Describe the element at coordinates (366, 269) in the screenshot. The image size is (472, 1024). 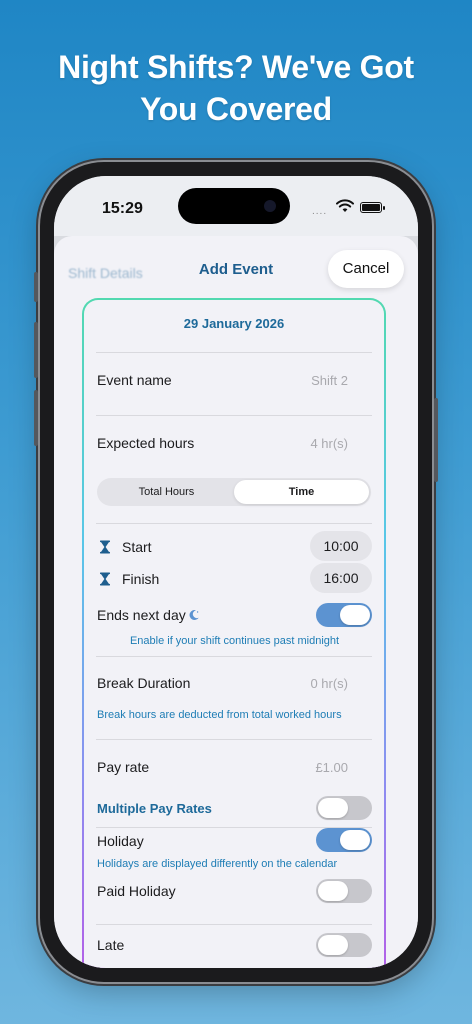
I see `cancel-button: Cancel` at that location.